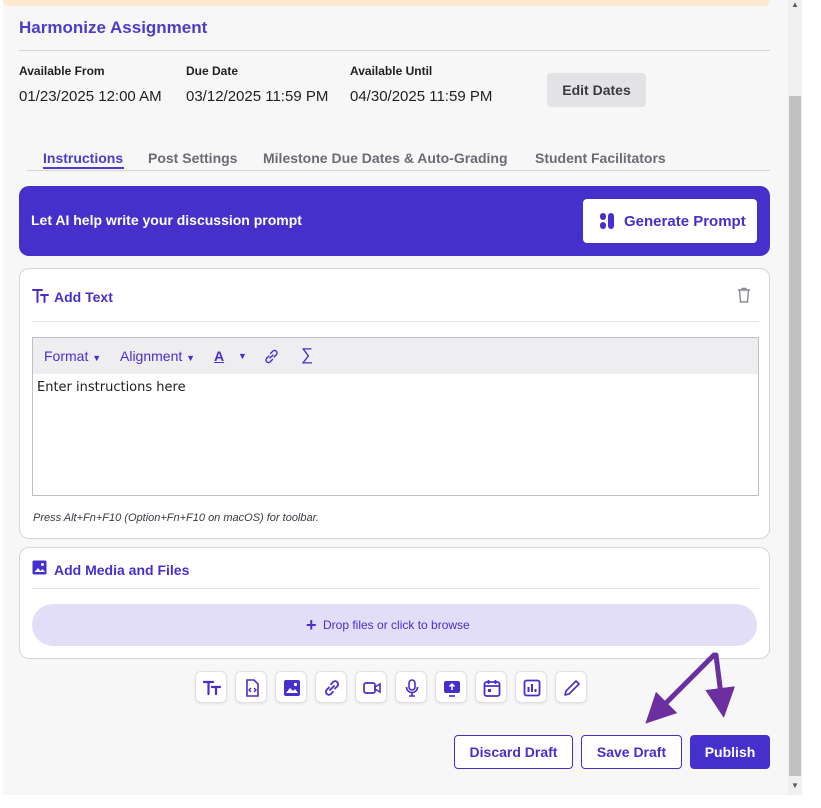  I want to click on add-event-button, so click(491, 687).